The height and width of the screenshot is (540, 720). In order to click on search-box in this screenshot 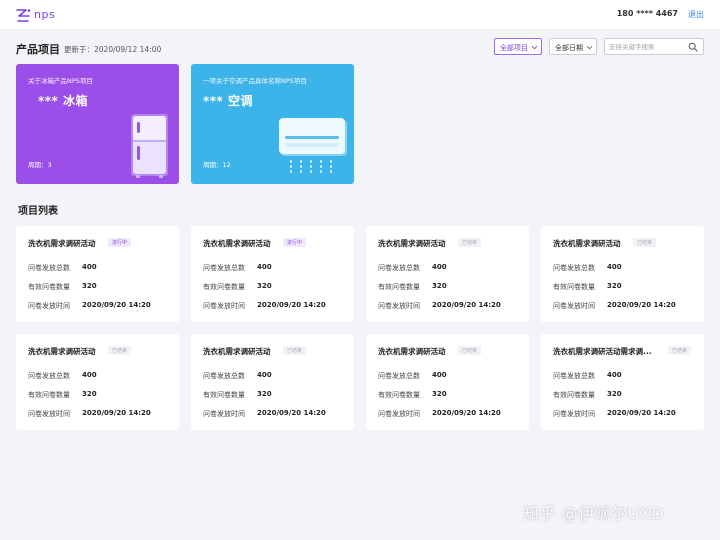, I will do `click(654, 46)`.